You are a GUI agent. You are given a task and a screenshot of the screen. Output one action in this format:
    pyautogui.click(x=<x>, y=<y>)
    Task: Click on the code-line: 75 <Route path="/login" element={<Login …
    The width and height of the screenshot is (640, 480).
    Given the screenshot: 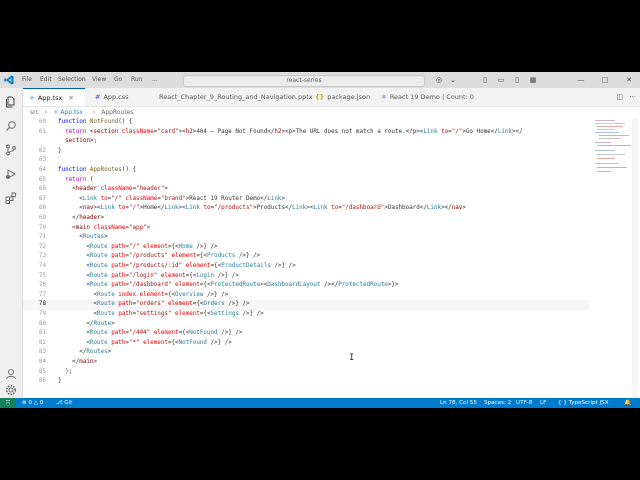 What is the action you would take?
    pyautogui.click(x=306, y=277)
    